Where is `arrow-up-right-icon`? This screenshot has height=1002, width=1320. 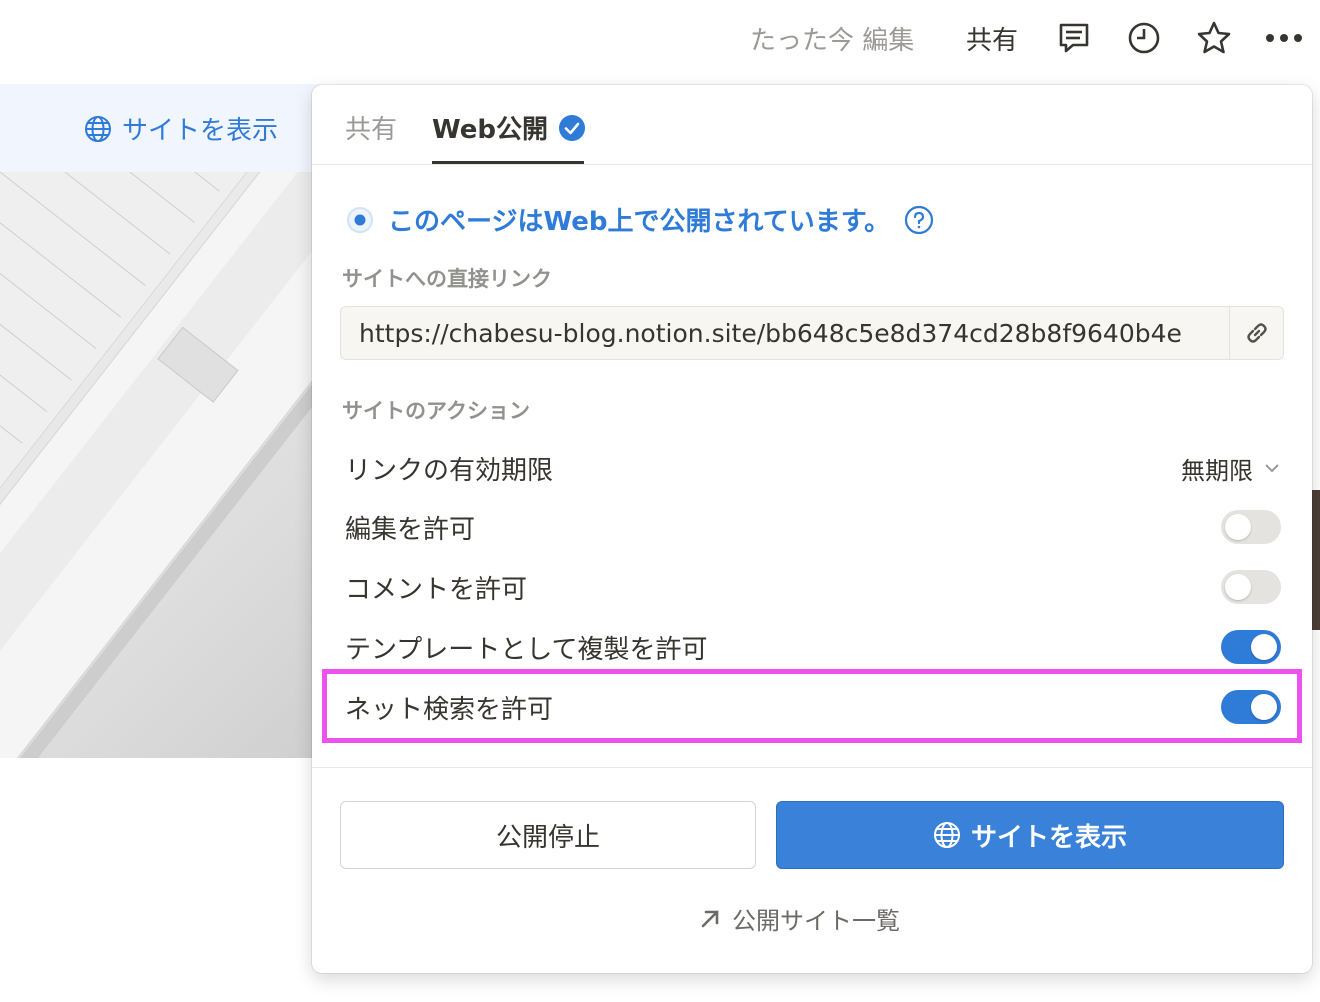
arrow-up-right-icon is located at coordinates (710, 918).